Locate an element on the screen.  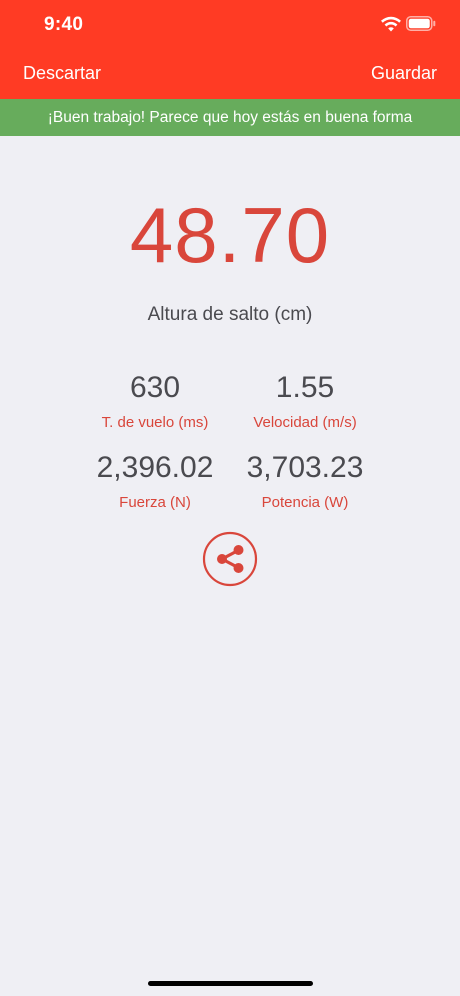
force-label: Fuerza (N) is located at coordinates (155, 502).